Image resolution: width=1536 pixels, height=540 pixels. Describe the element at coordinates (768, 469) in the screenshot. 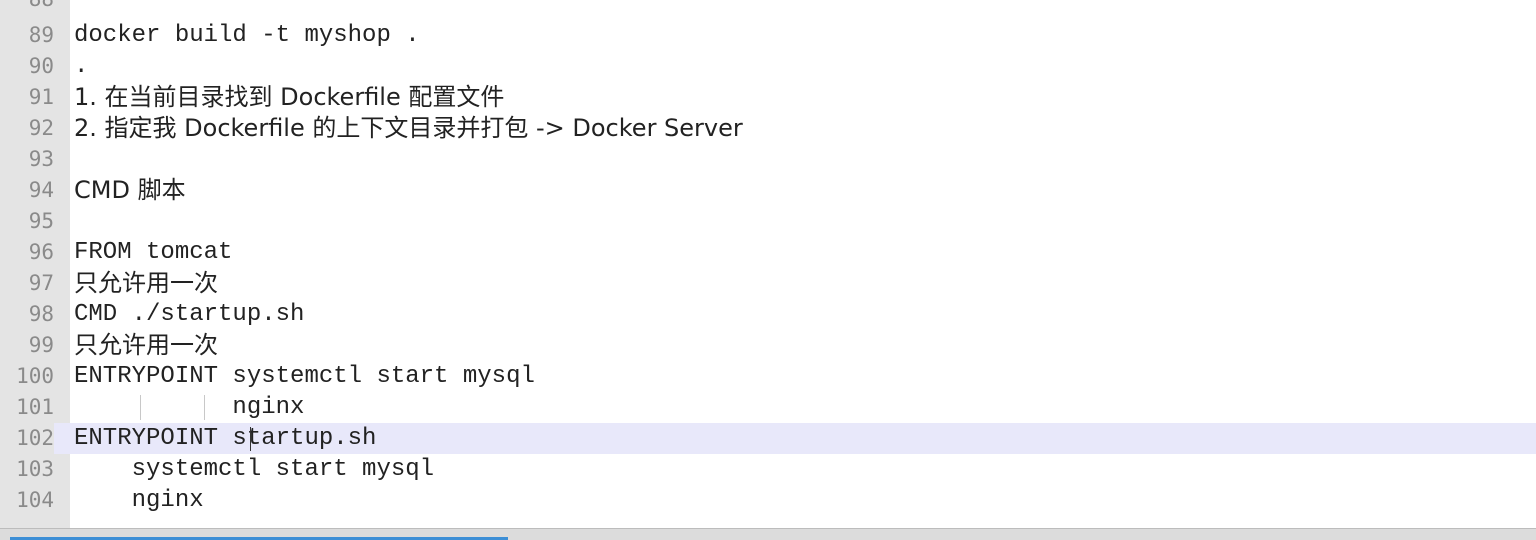

I see `code-line: 103 systemctl start mysql` at that location.